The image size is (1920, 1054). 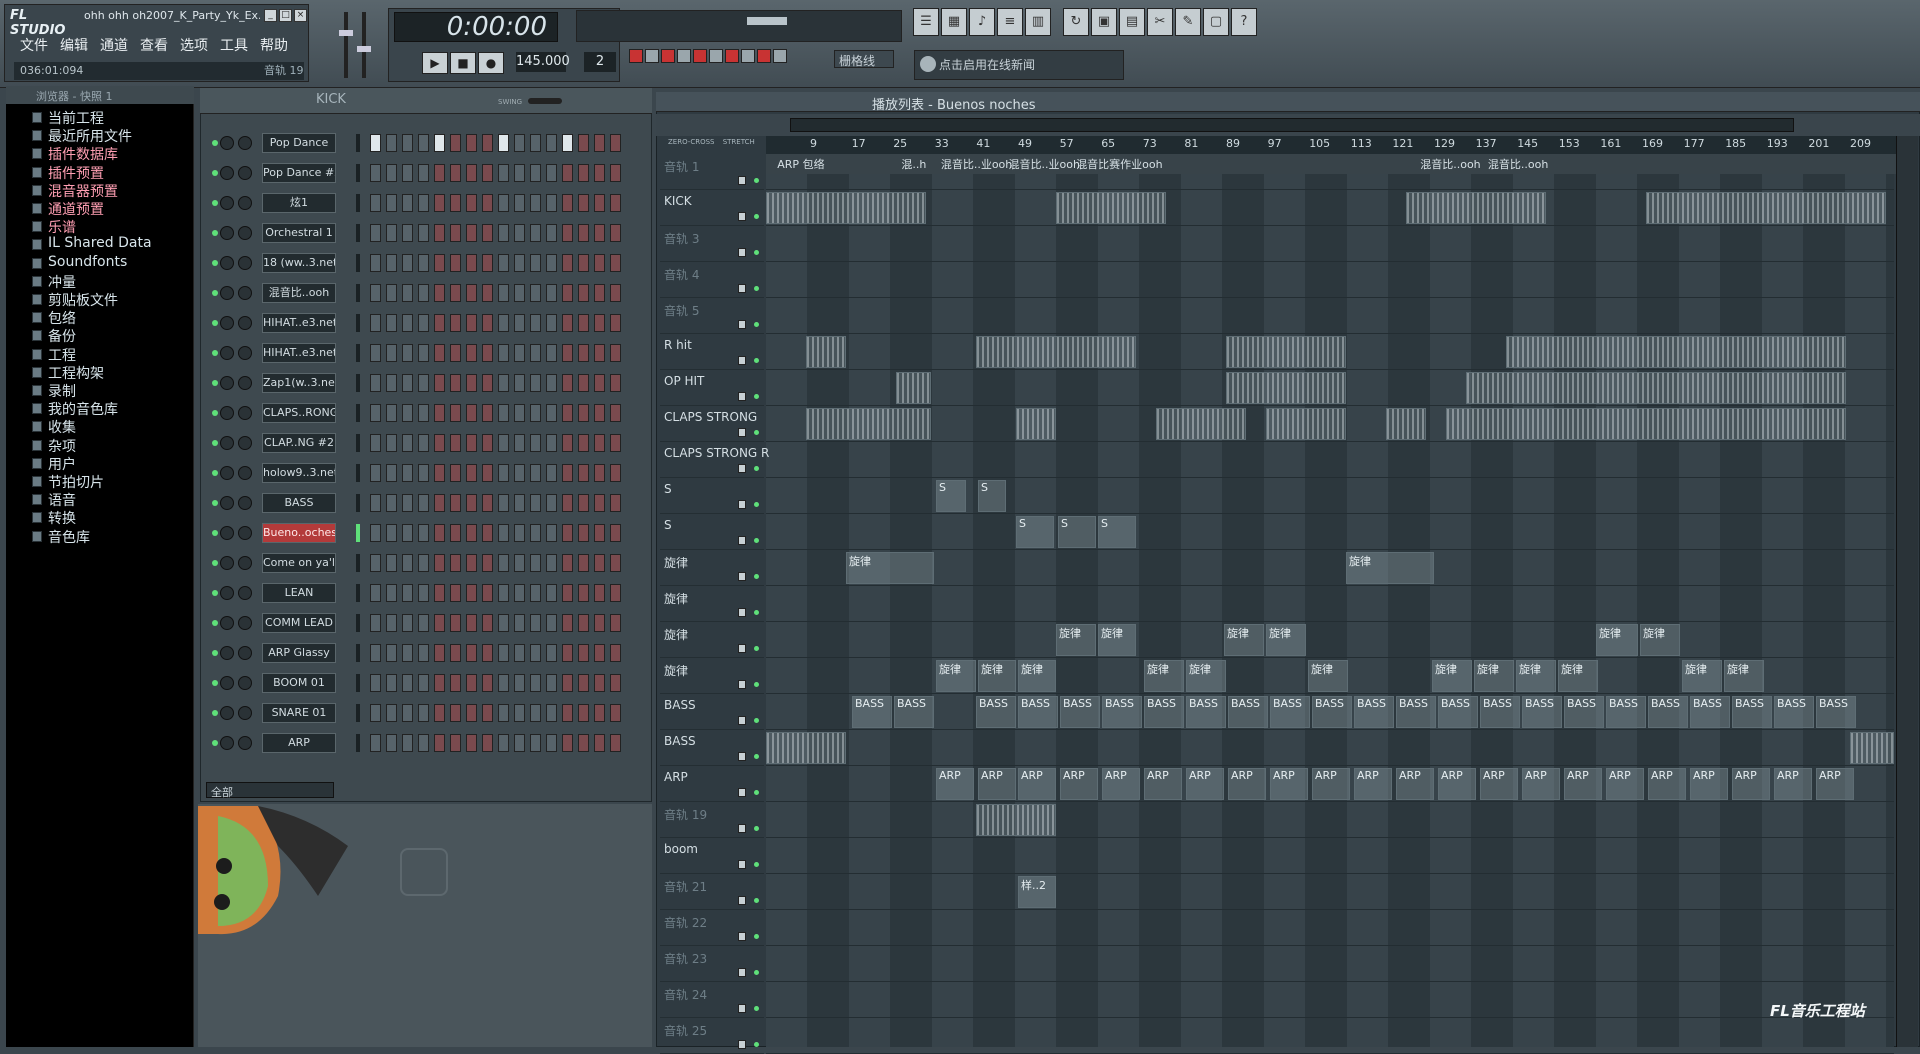 What do you see at coordinates (102, 482) in the screenshot?
I see `browser-item: 节拍切片` at bounding box center [102, 482].